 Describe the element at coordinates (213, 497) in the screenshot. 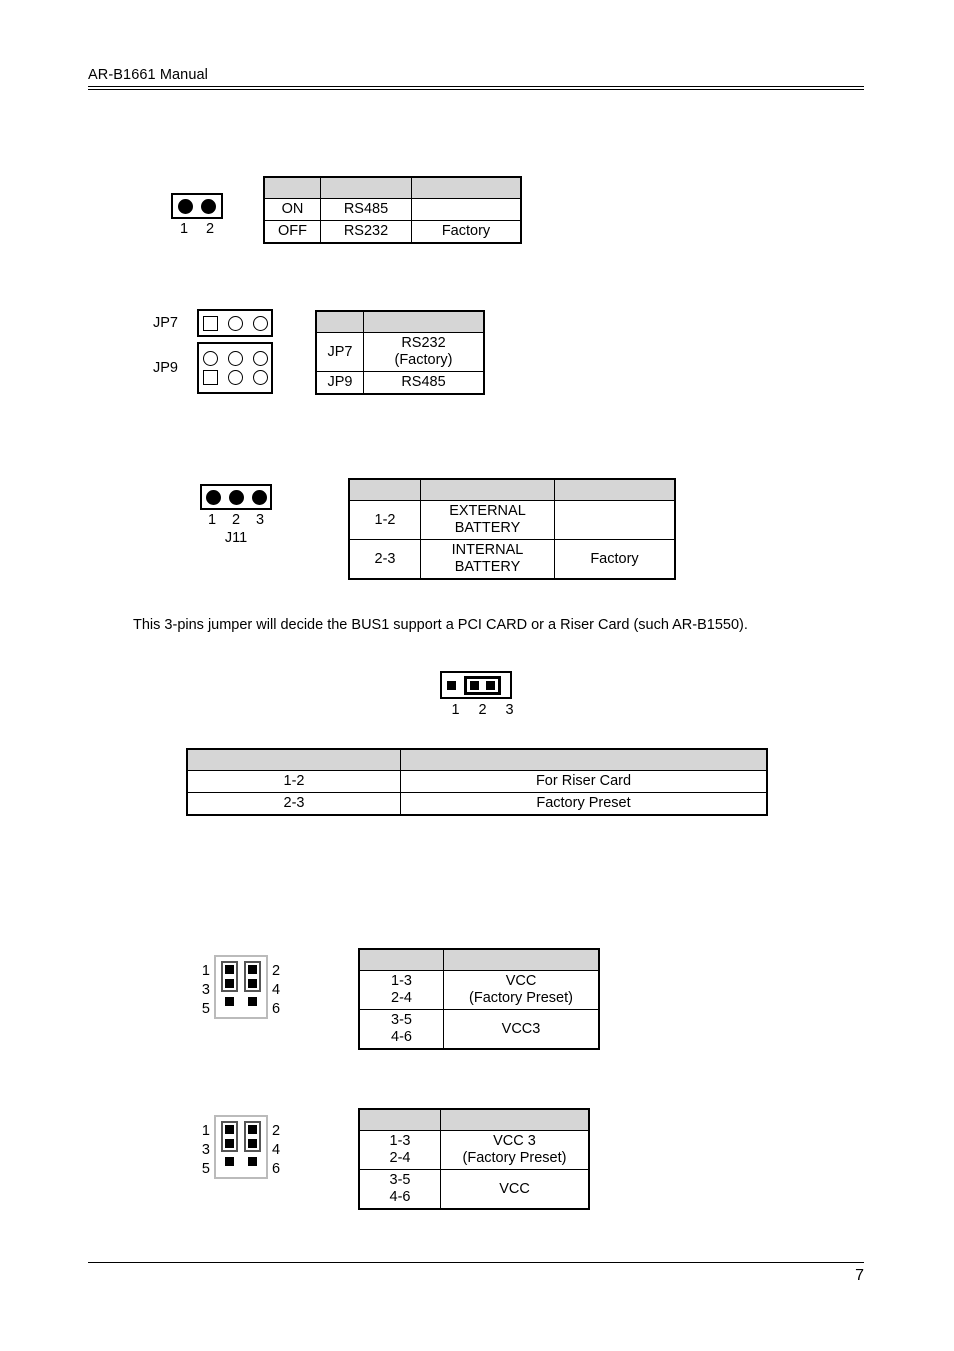

I see `pin-1-filled` at that location.